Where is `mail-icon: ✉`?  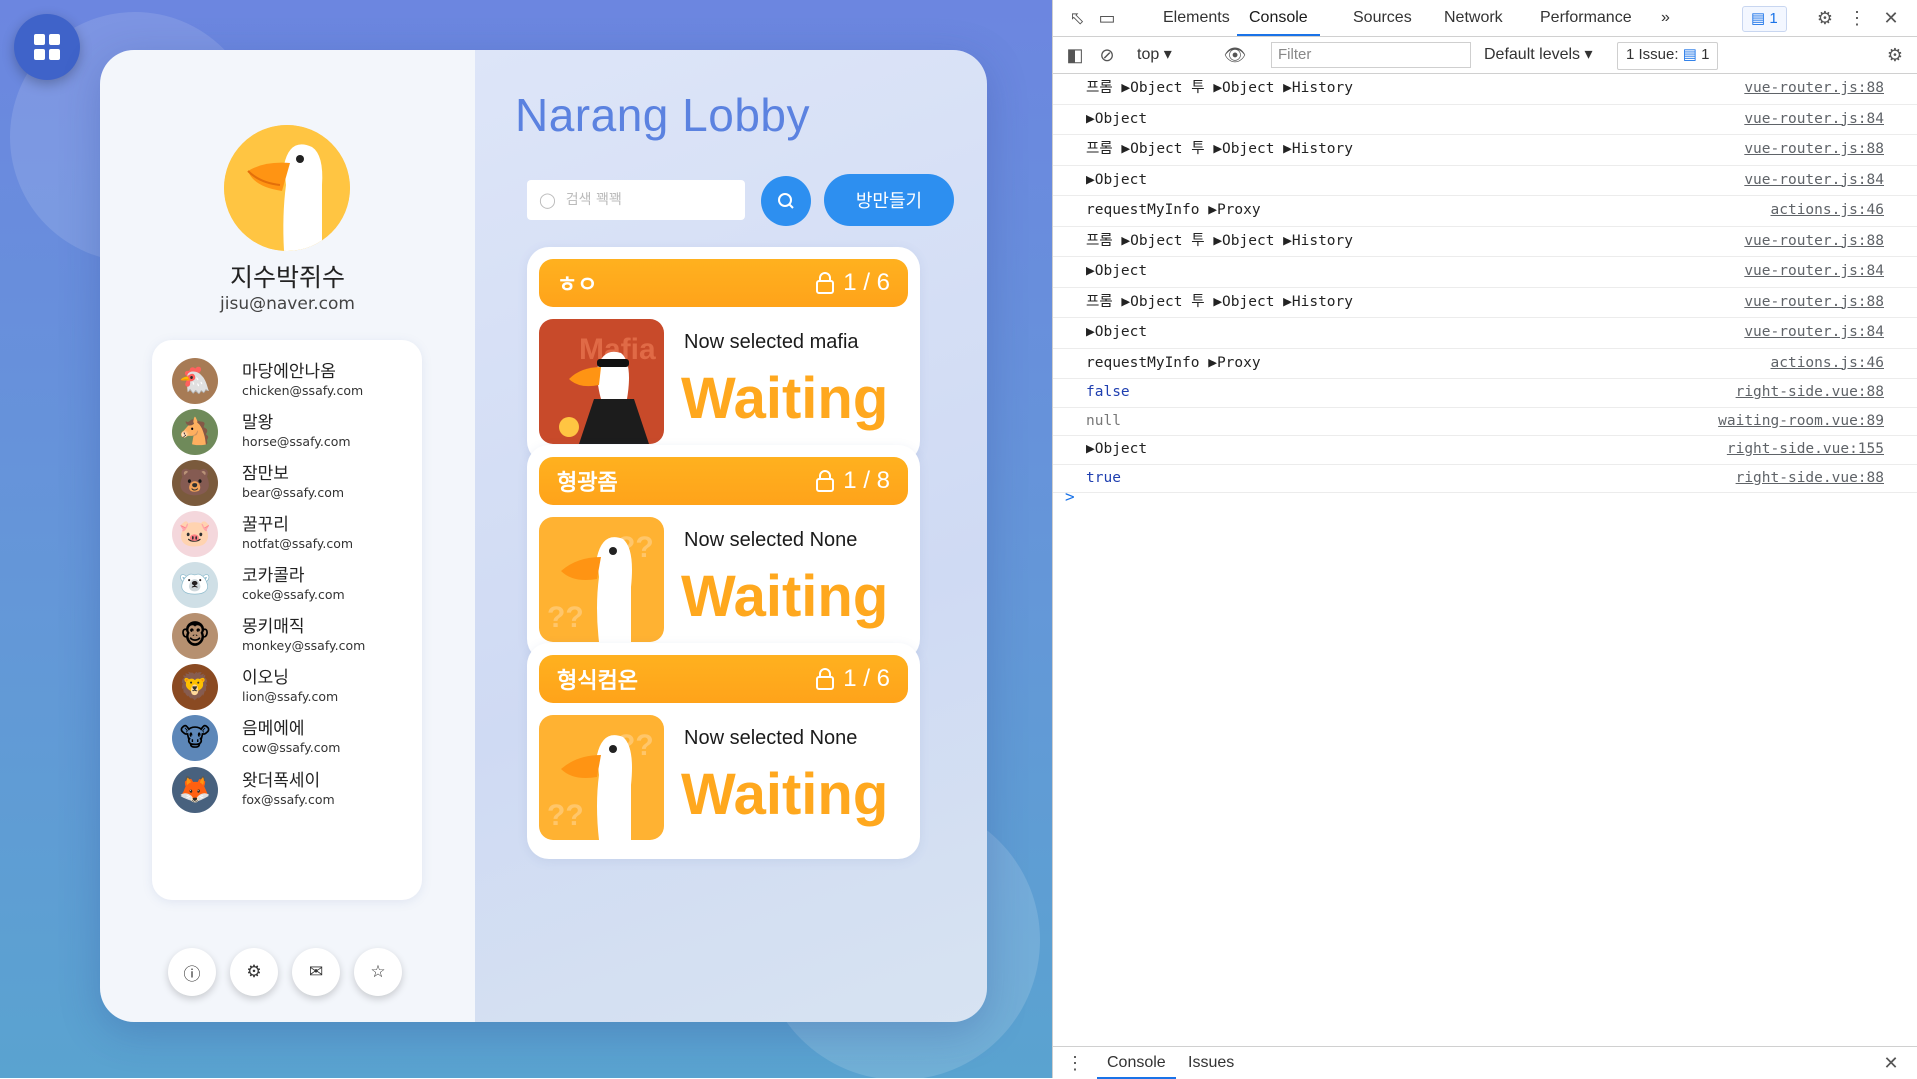 mail-icon: ✉ is located at coordinates (316, 972).